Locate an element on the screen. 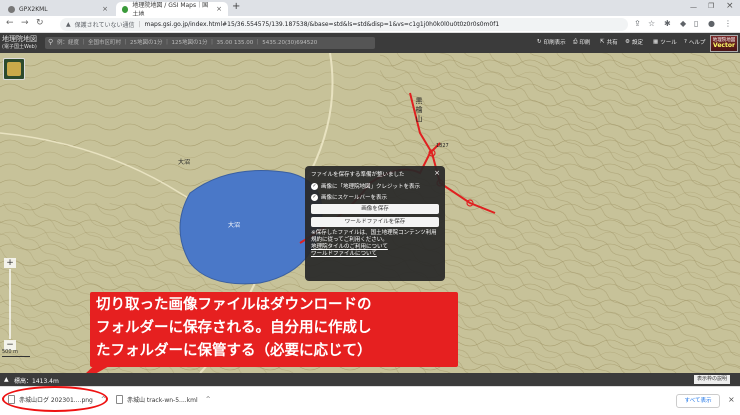 The width and height of the screenshot is (740, 415). vector-badge: Vector is located at coordinates (724, 45).